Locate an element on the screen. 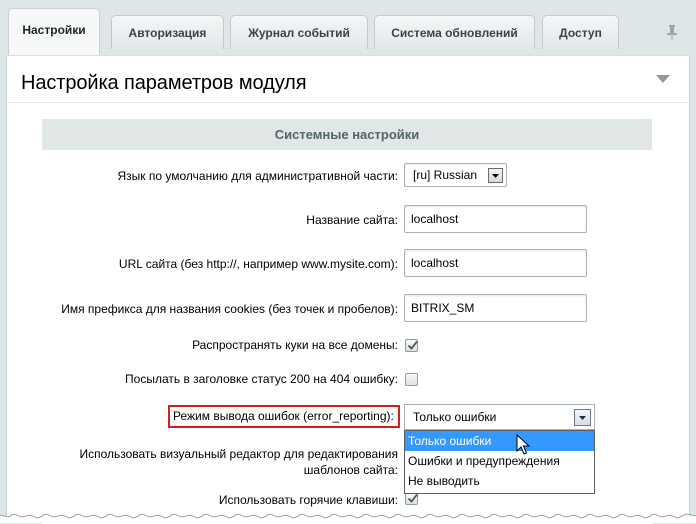 The height and width of the screenshot is (524, 696). site-name-input: localhost is located at coordinates (495, 219).